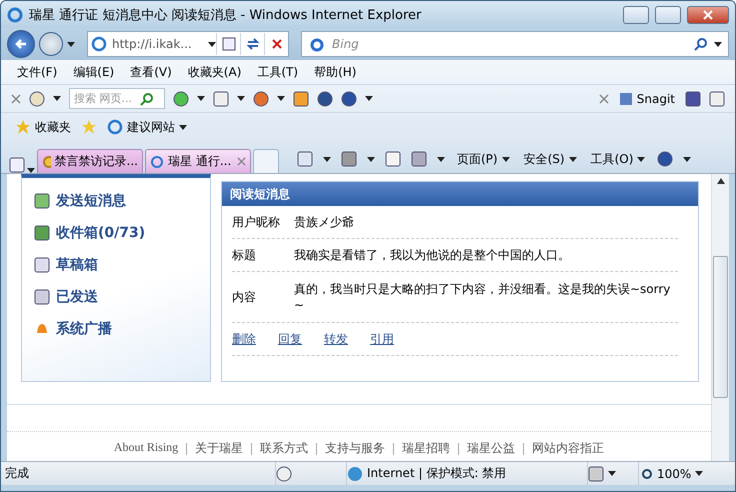  What do you see at coordinates (147, 127) in the screenshot?
I see `suggested-sites-button: 建议网站` at bounding box center [147, 127].